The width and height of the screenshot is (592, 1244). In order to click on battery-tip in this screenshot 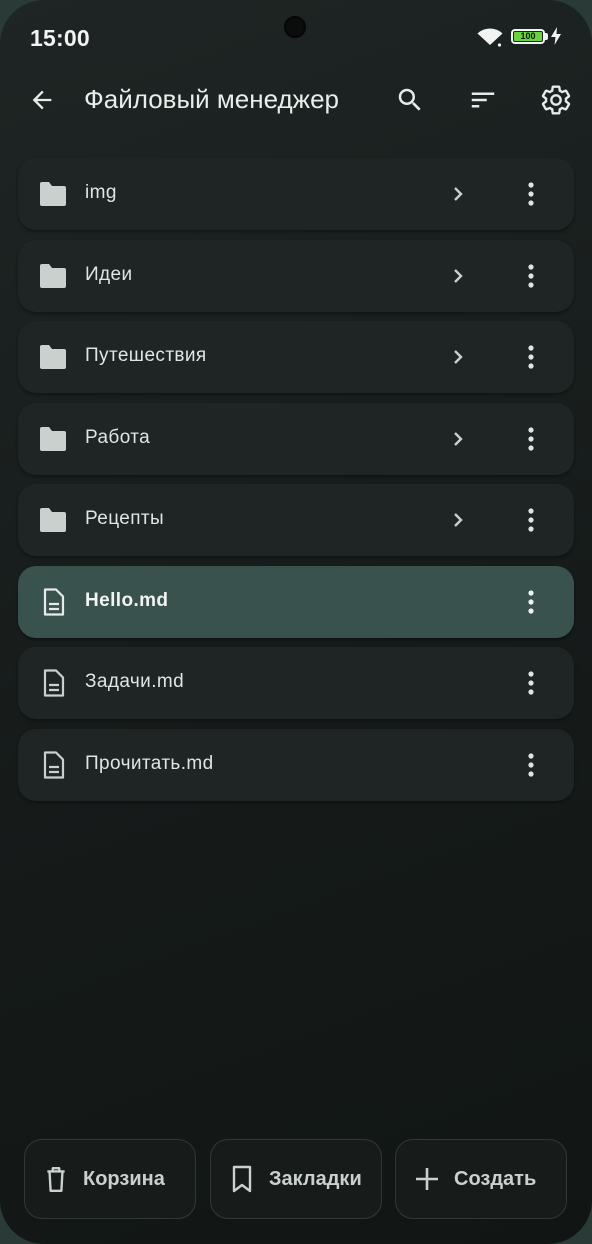, I will do `click(546, 36)`.